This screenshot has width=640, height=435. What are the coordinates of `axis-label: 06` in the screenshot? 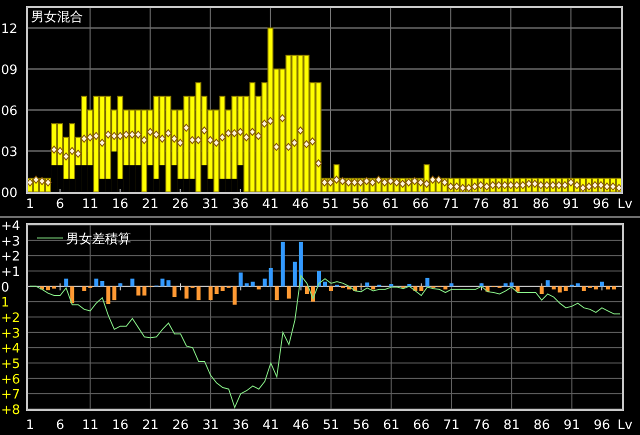 It's located at (9, 111).